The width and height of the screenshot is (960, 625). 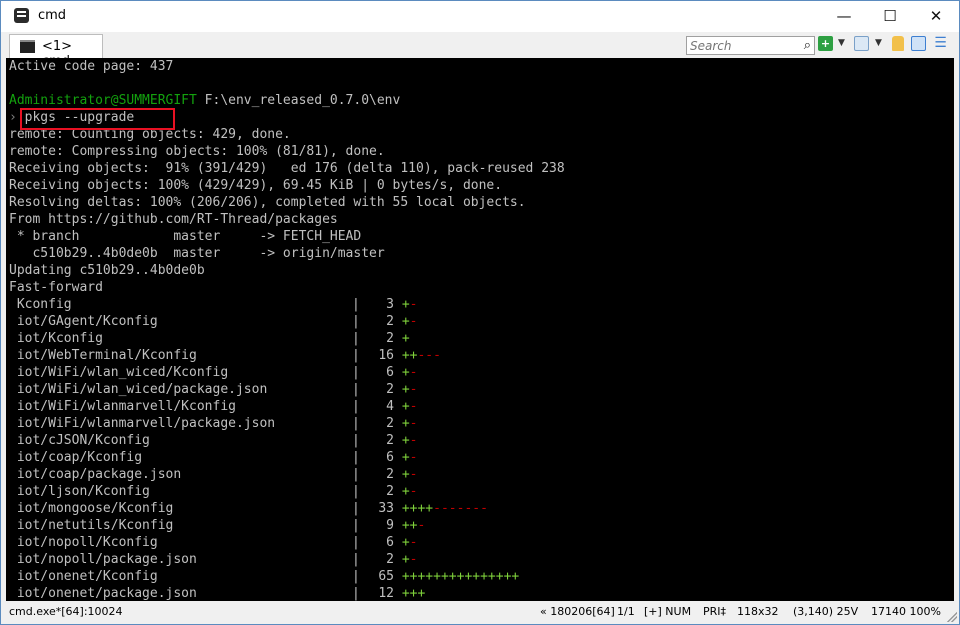 I want to click on diffstat-row: iot/nopoll/package.json | 2 +-, so click(x=480, y=559).